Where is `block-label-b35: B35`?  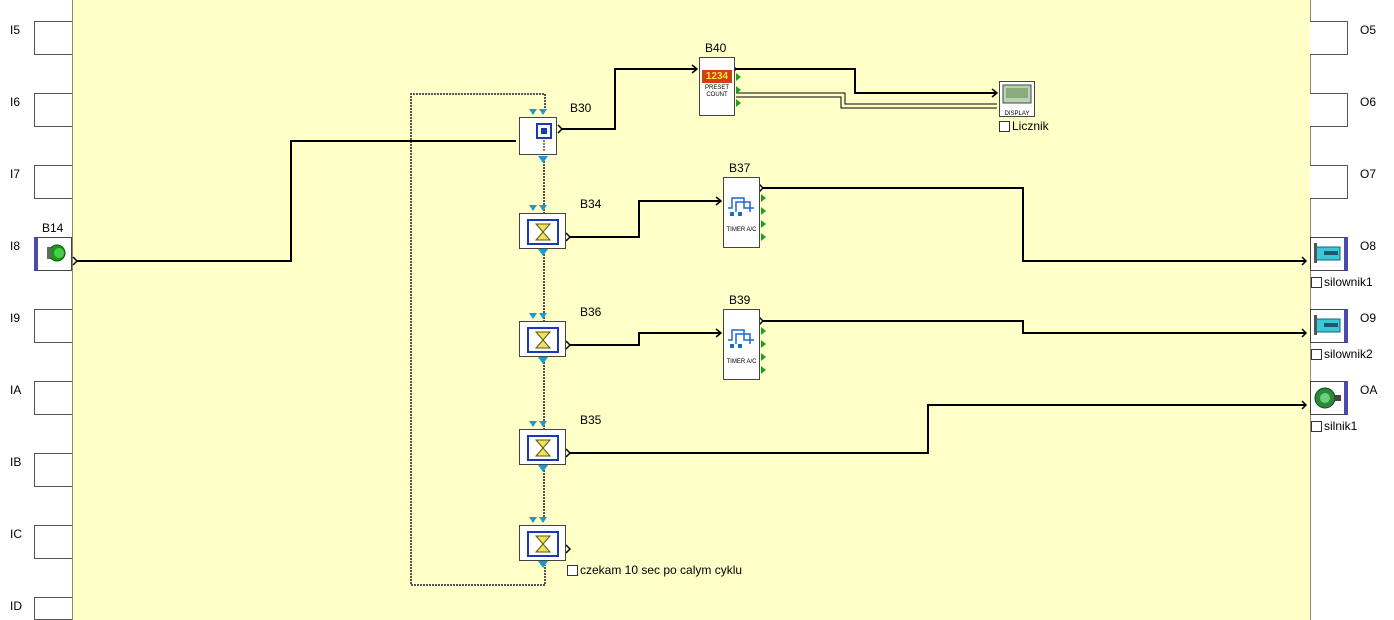 block-label-b35: B35 is located at coordinates (591, 420).